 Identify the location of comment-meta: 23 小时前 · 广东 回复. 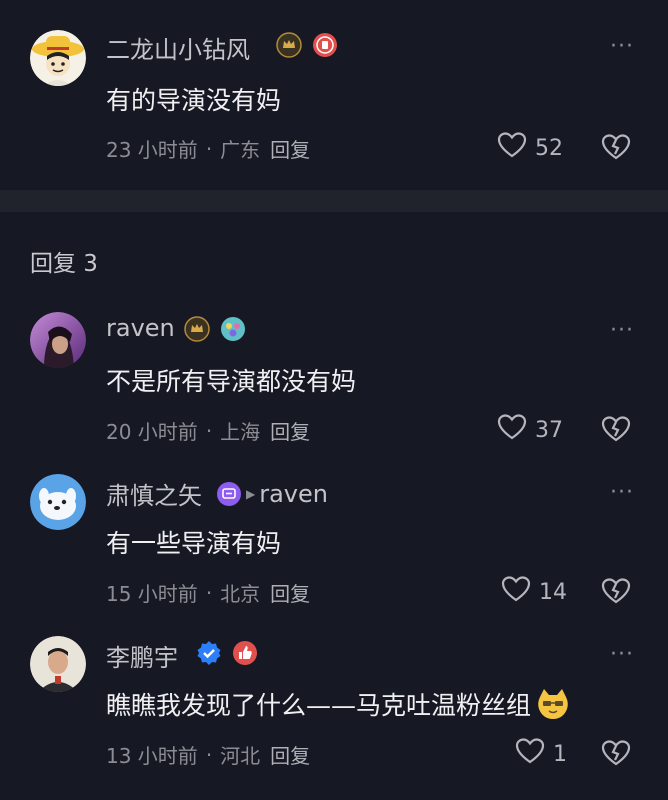
(208, 148).